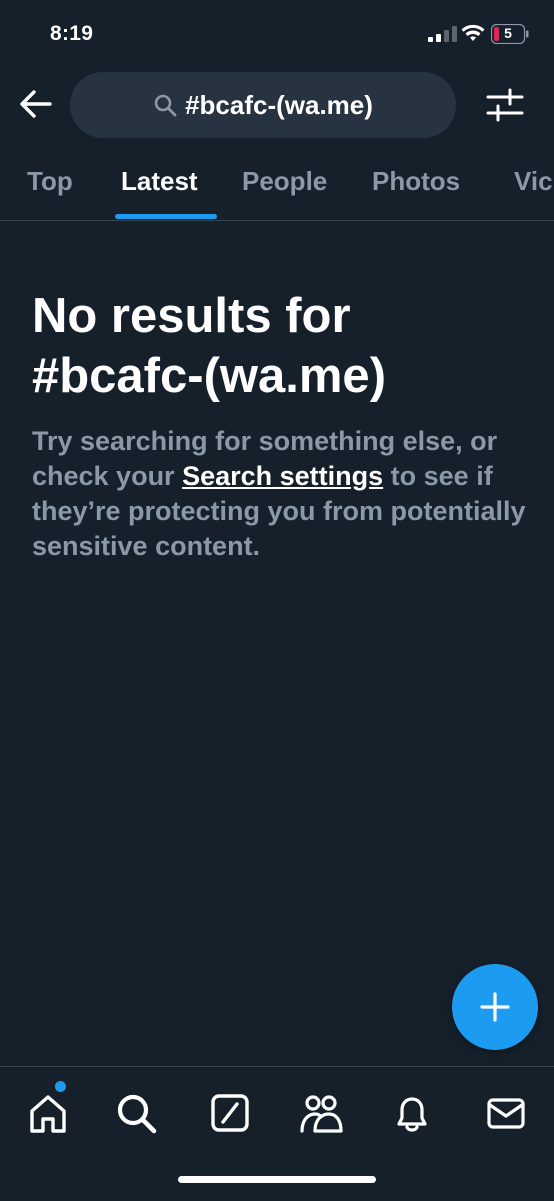 Image resolution: width=554 pixels, height=1201 pixels. I want to click on back-arrow-icon, so click(36, 104).